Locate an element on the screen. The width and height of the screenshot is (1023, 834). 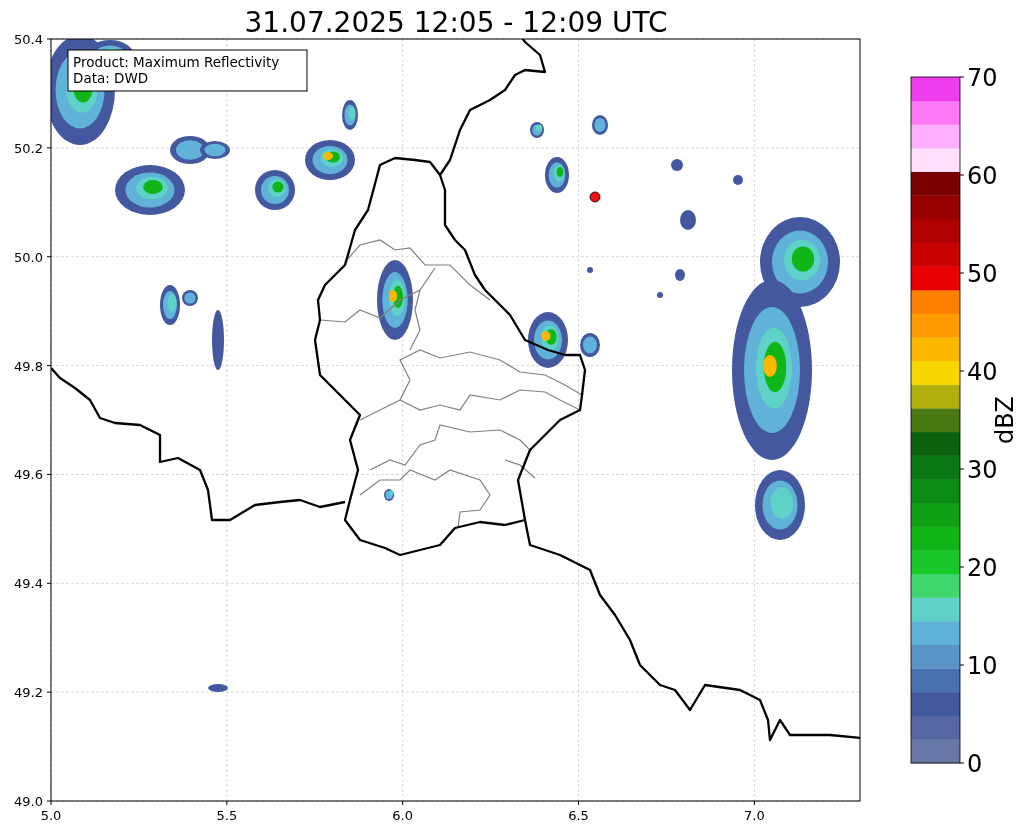
y-tick-label: 50.4 is located at coordinates (28, 39).